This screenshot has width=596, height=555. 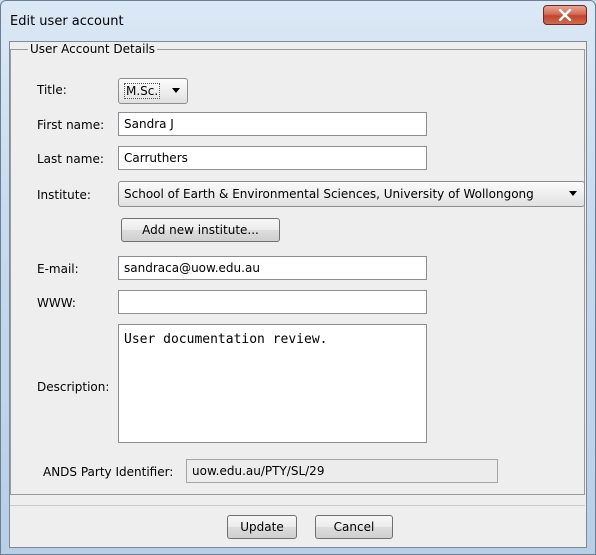 I want to click on group-legend: User Account Details, so click(x=93, y=49).